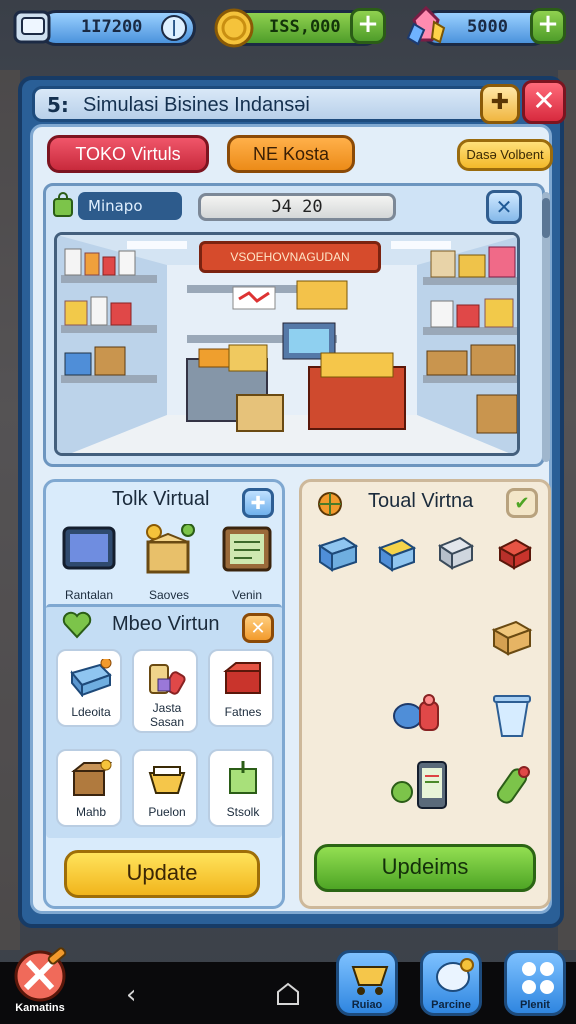 The image size is (576, 1024). What do you see at coordinates (242, 678) in the screenshot?
I see `red-crate-icon` at bounding box center [242, 678].